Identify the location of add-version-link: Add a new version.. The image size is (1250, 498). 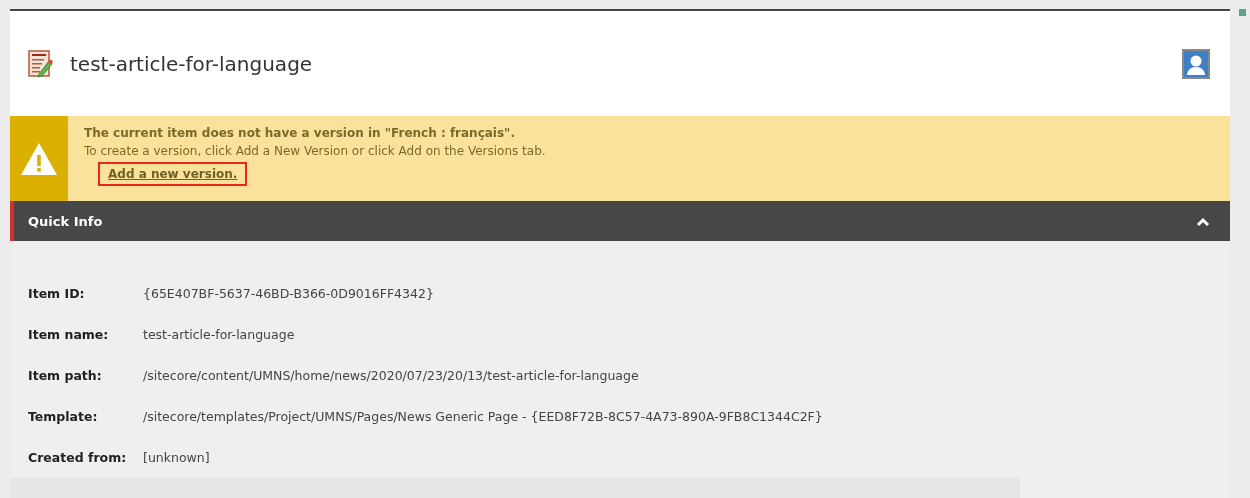
(173, 174).